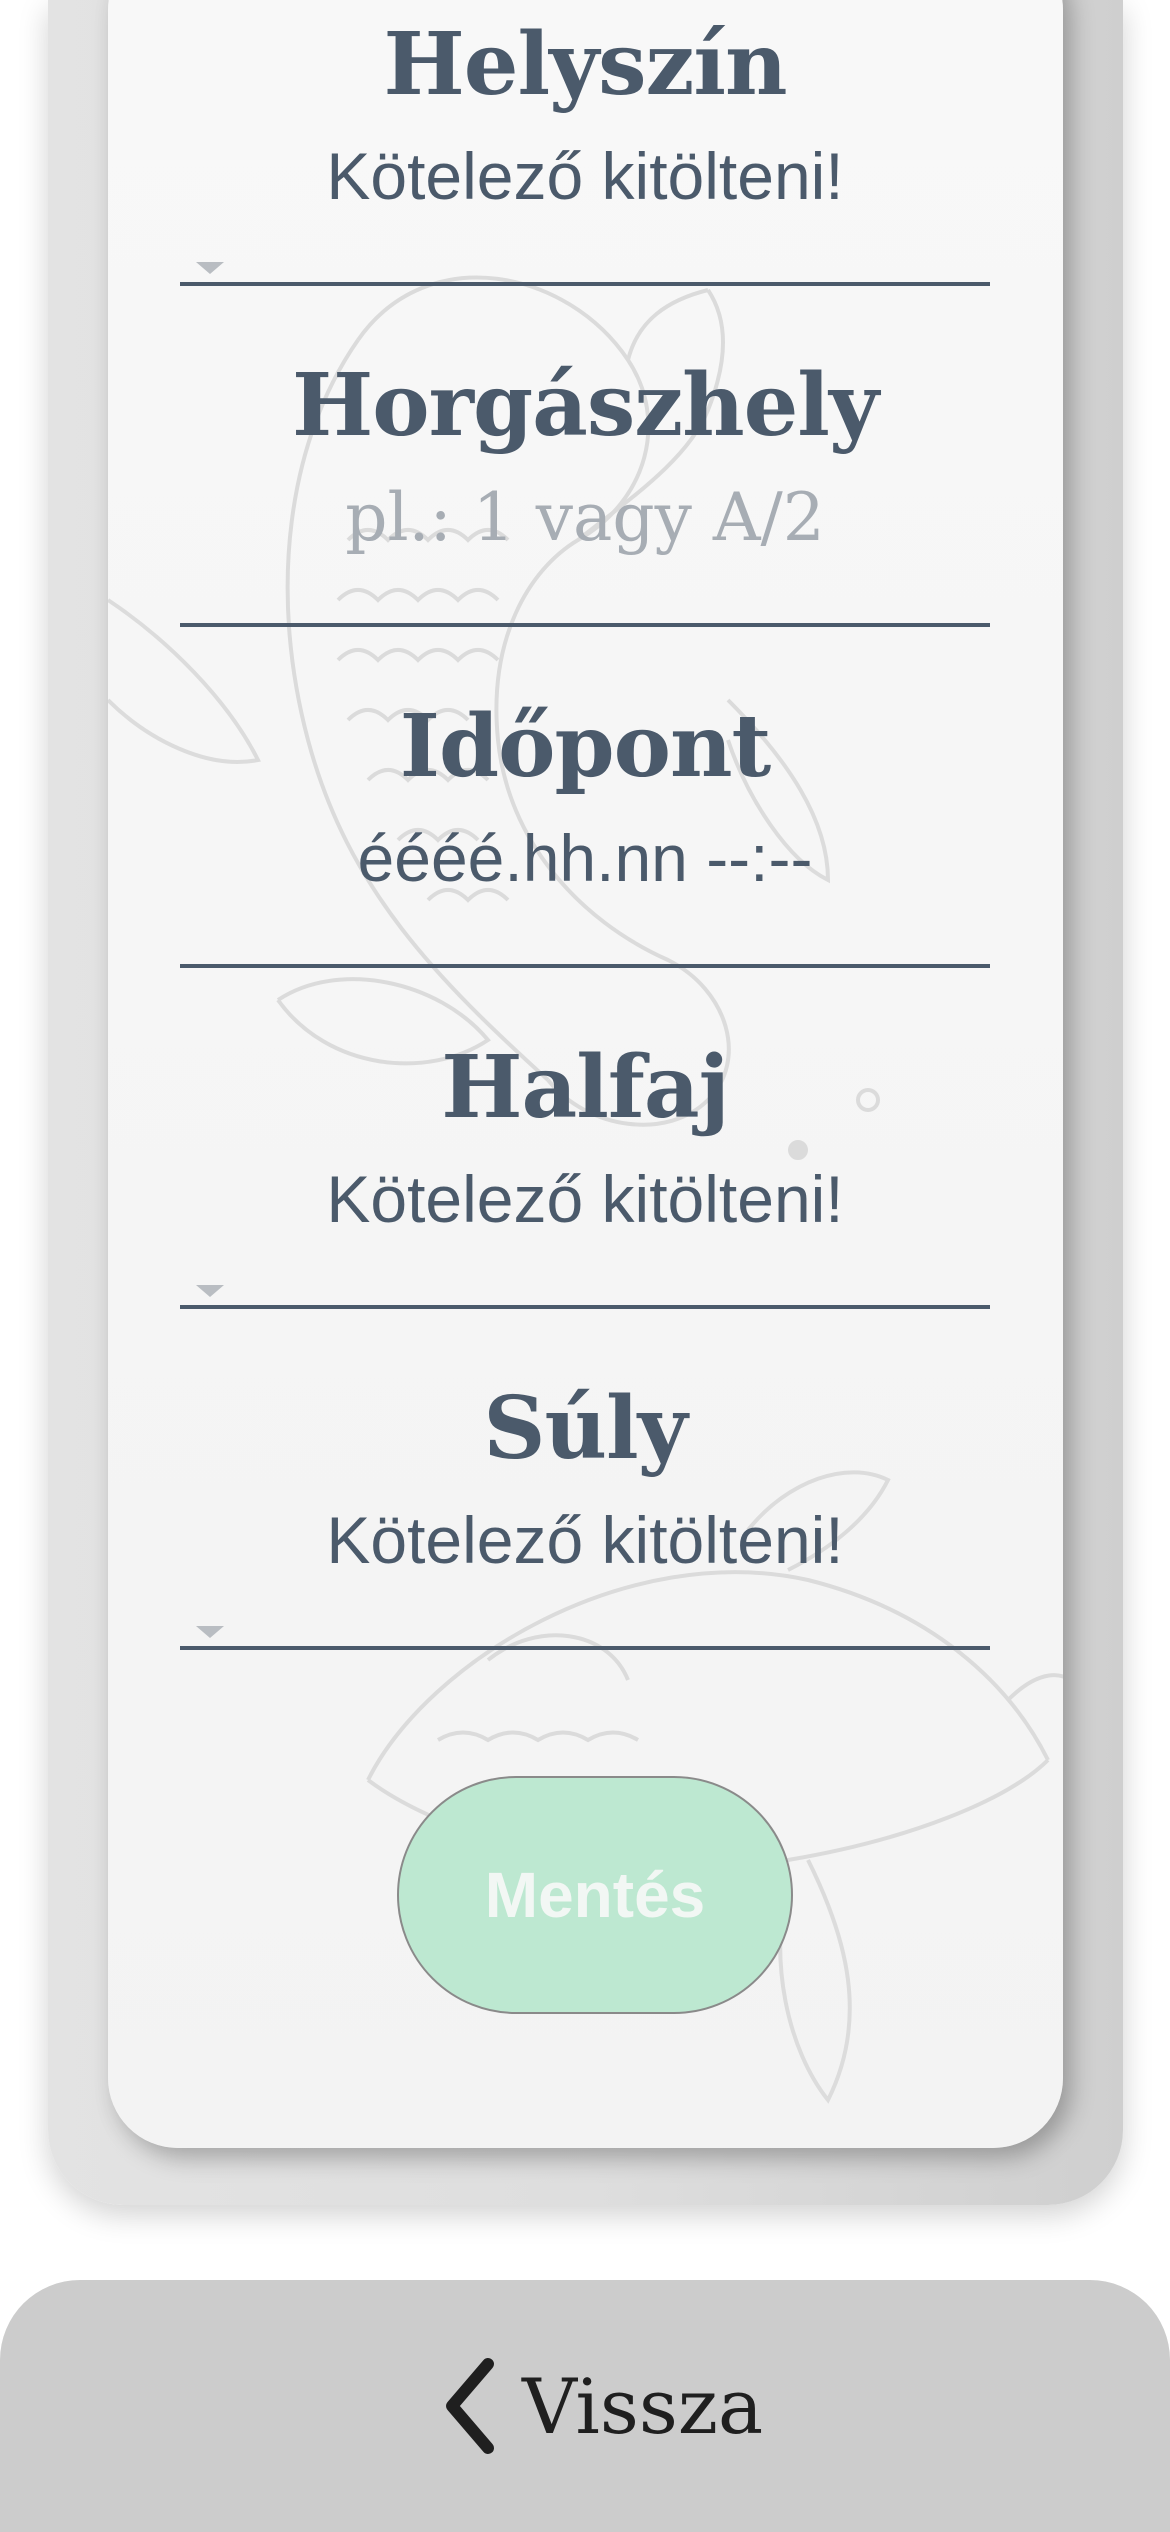 The image size is (1170, 2532). Describe the element at coordinates (643, 2406) in the screenshot. I see `back-label: Vissza` at that location.